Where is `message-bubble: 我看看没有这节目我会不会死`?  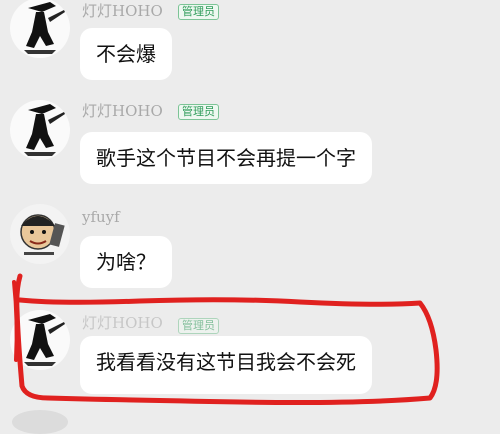
message-bubble: 我看看没有这节目我会不会死 is located at coordinates (226, 365).